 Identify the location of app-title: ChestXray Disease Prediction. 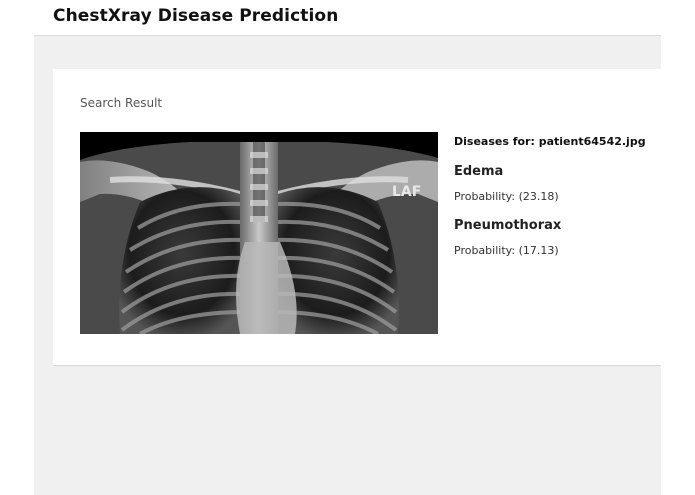
(196, 16).